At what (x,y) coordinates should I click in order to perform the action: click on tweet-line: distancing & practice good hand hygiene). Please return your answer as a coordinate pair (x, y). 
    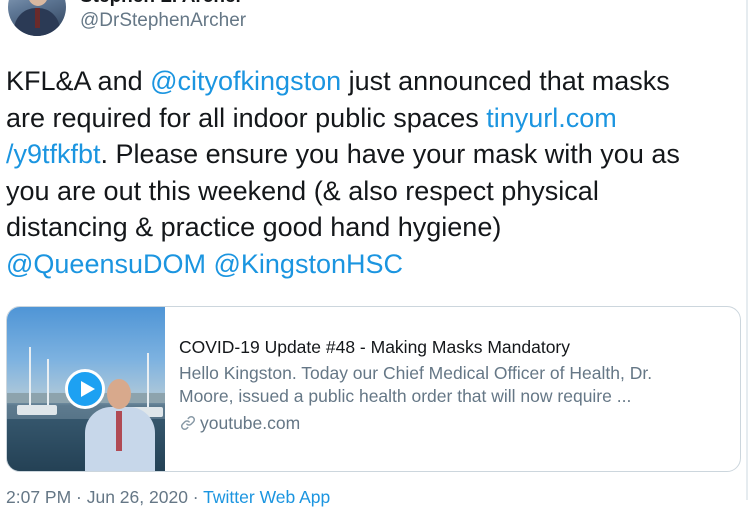
    Looking at the image, I should click on (373, 227).